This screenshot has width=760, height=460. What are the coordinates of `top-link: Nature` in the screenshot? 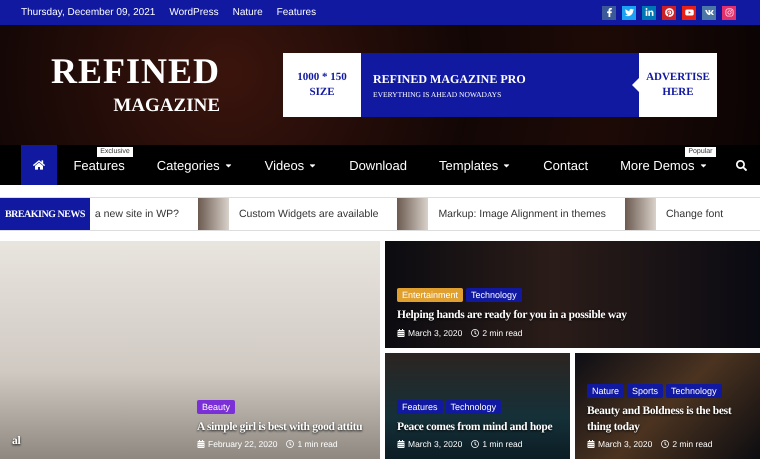 It's located at (247, 12).